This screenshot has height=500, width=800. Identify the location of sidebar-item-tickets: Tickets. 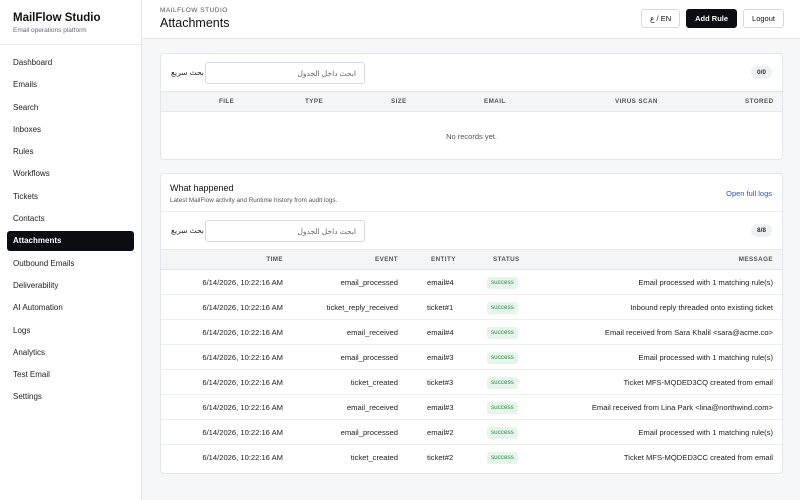
(70, 197).